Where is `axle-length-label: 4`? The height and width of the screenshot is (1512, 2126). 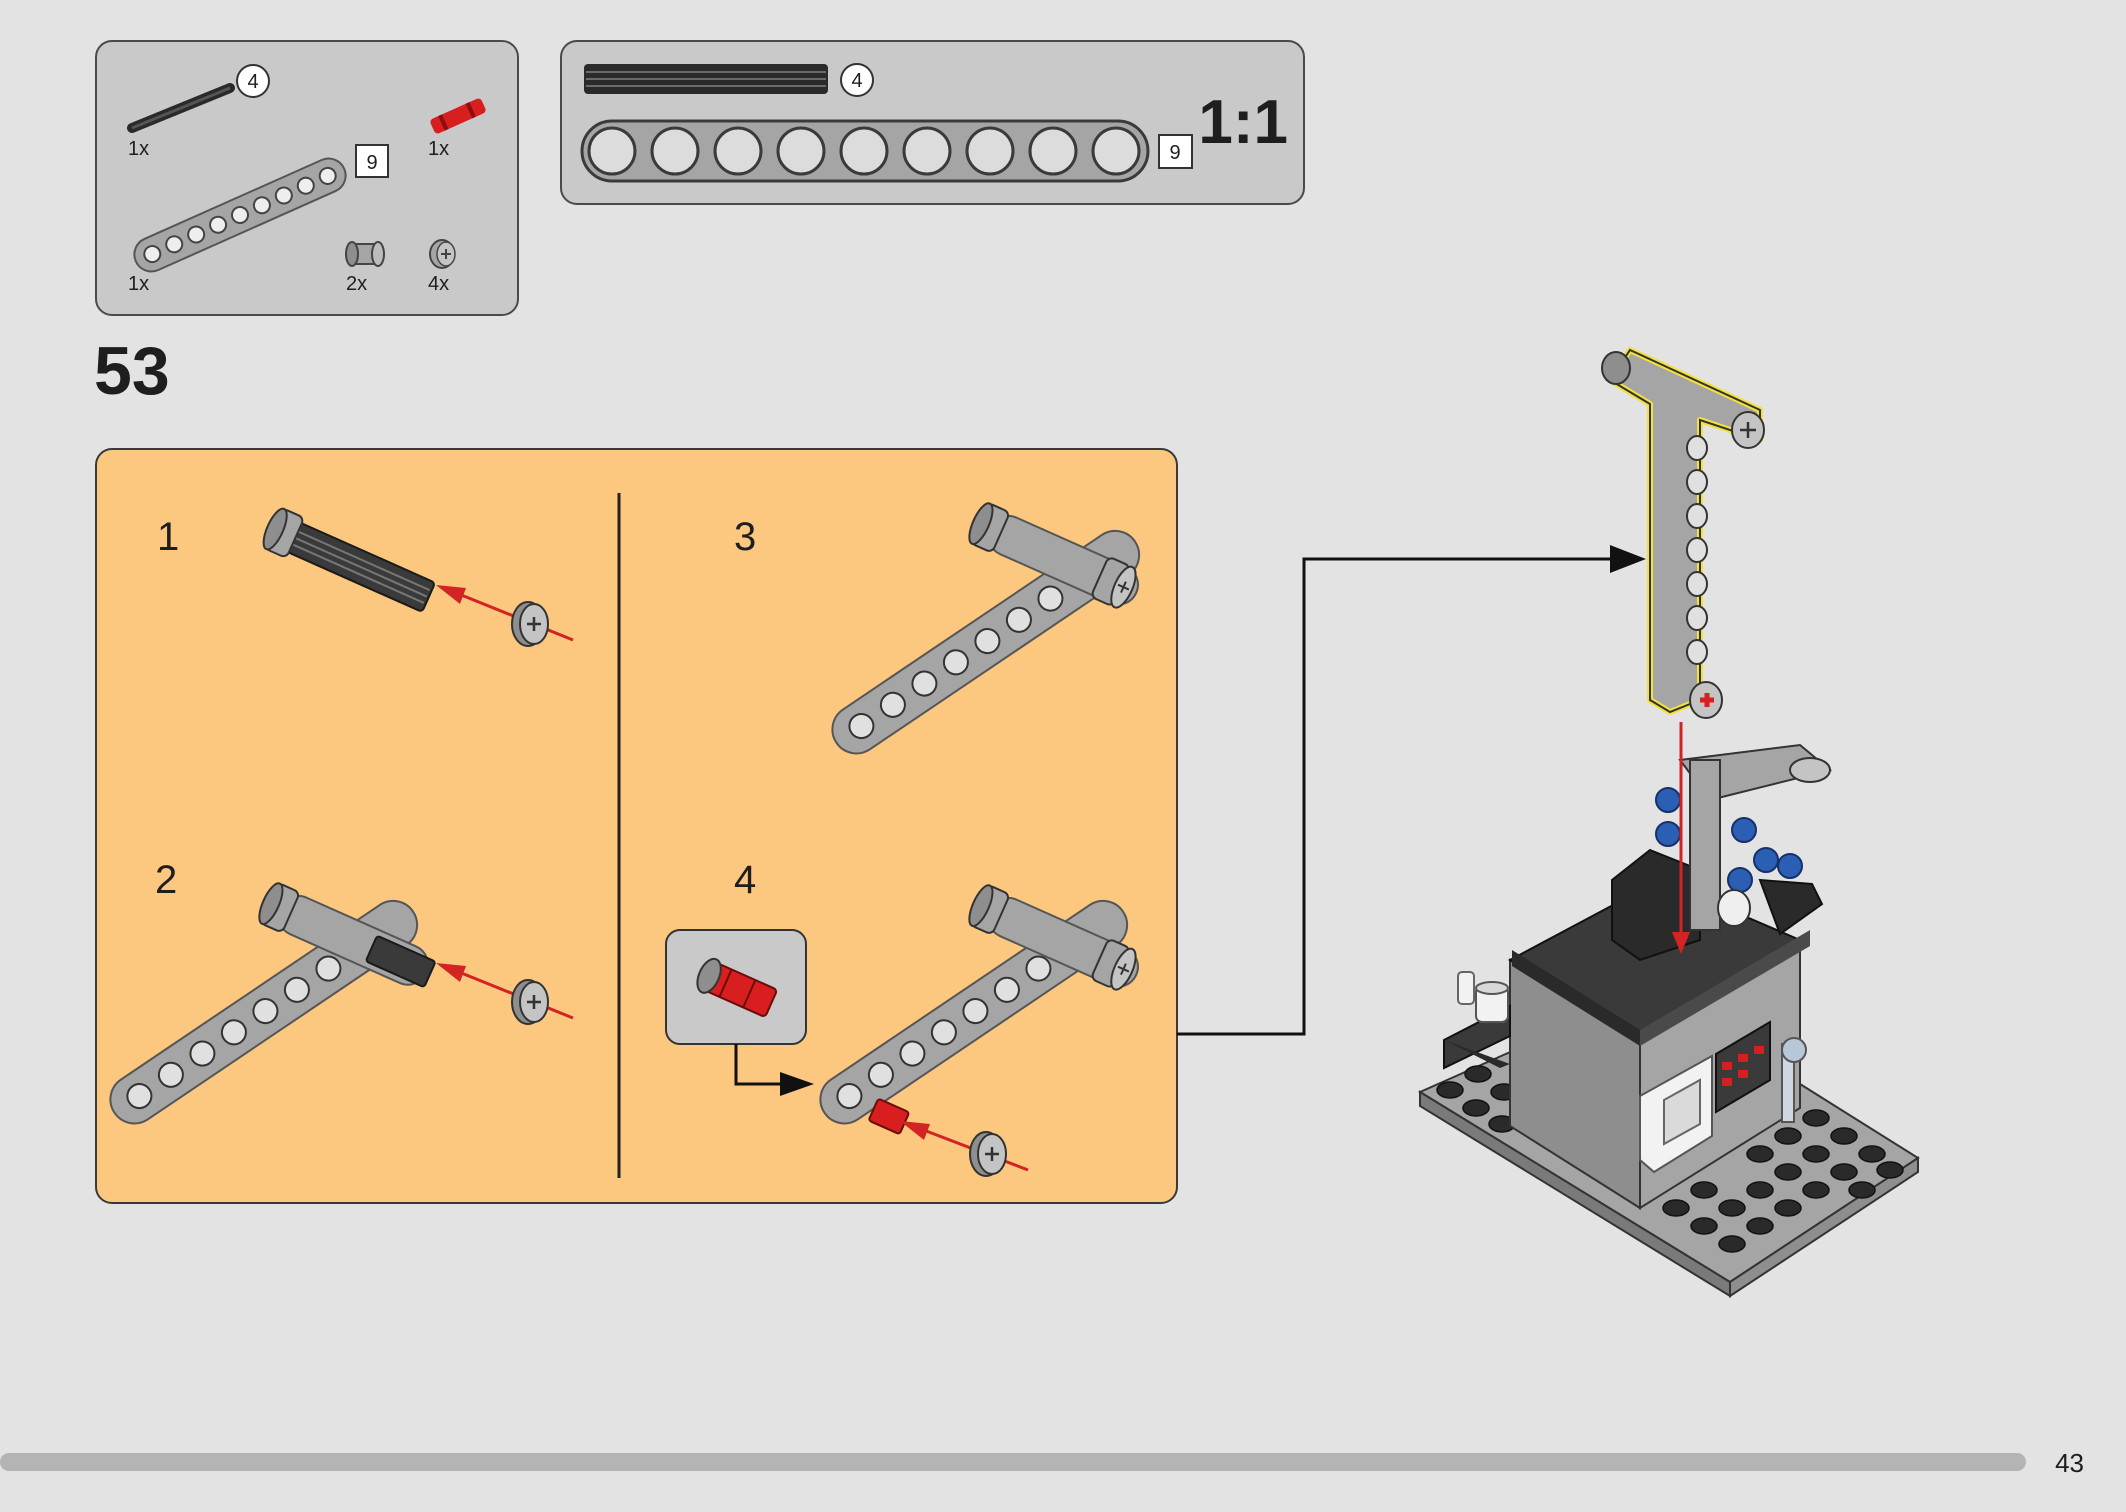
axle-length-label: 4 is located at coordinates (252, 82).